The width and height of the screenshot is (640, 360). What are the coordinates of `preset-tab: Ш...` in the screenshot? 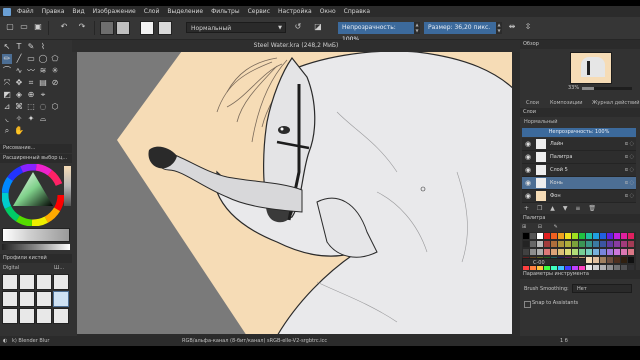 It's located at (59, 268).